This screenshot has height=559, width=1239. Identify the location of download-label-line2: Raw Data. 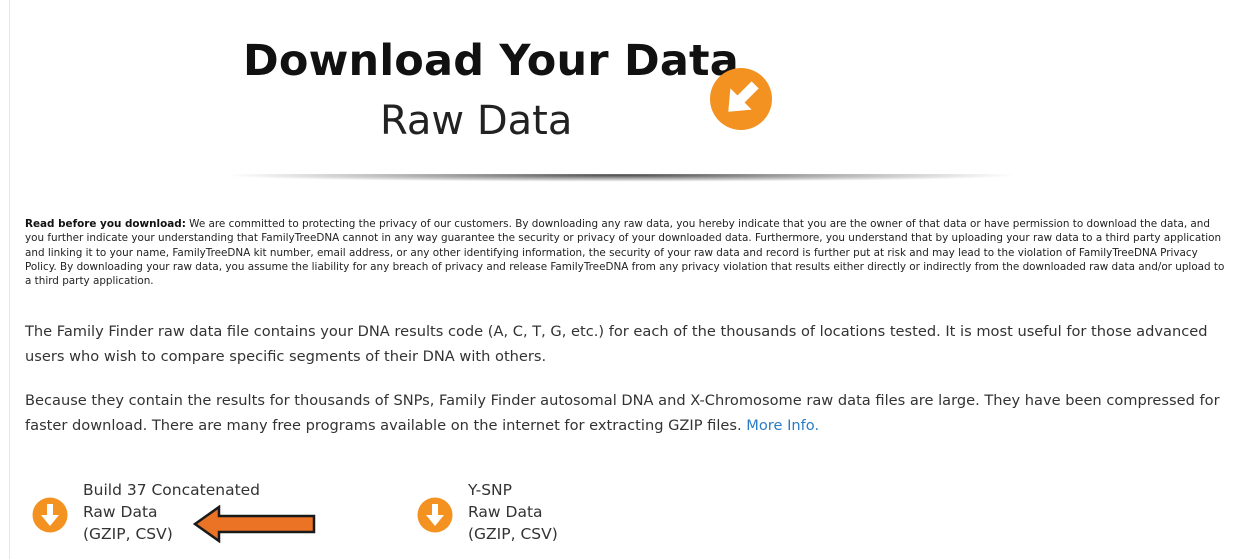
(513, 512).